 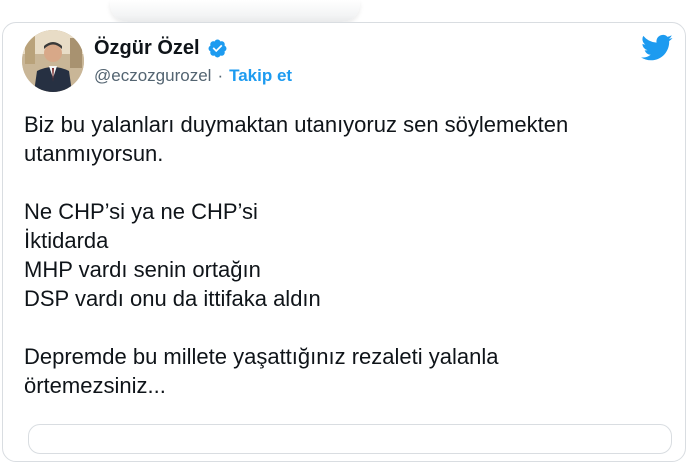 What do you see at coordinates (66, 240) in the screenshot?
I see `tweet-line: İktidarda` at bounding box center [66, 240].